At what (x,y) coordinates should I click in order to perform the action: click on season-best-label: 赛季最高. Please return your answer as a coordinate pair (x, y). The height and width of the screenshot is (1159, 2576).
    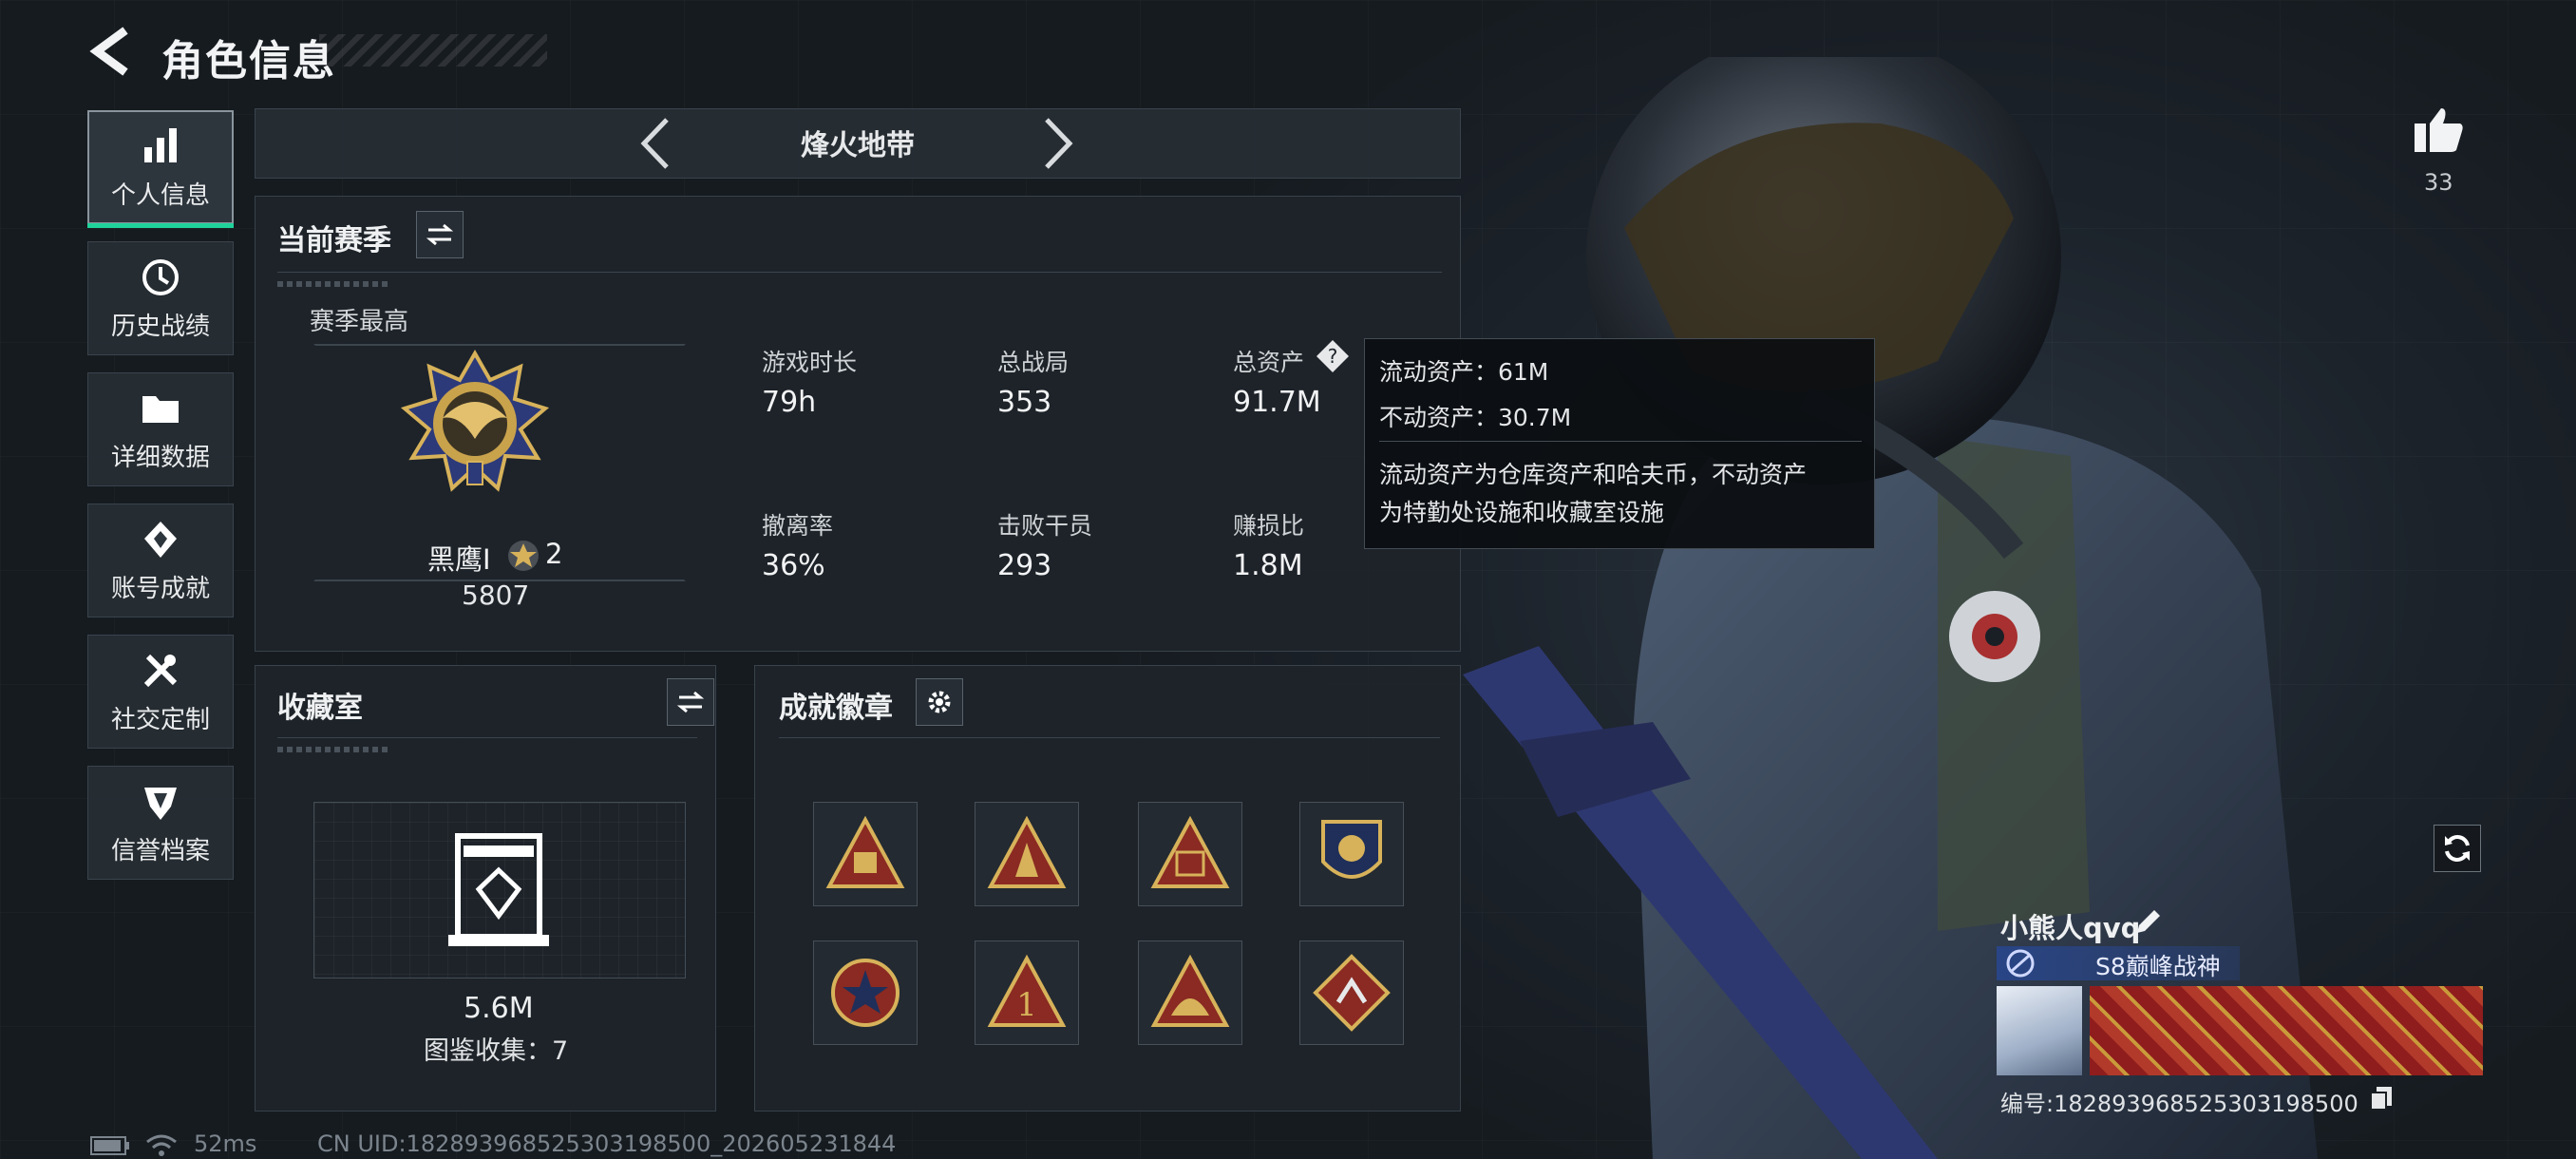
    Looking at the image, I should click on (359, 322).